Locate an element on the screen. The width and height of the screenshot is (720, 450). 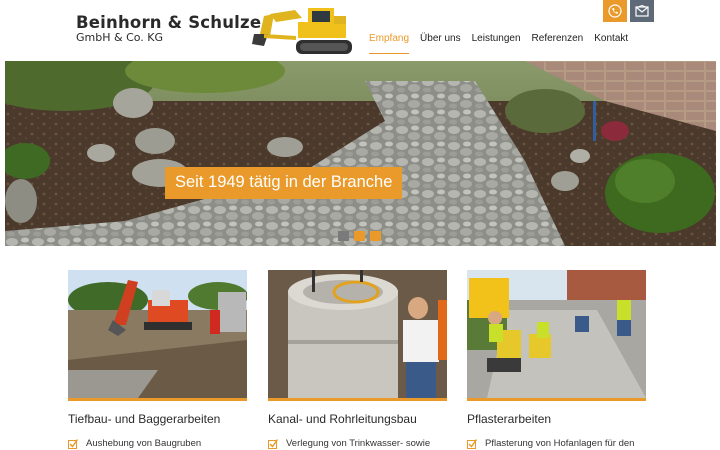
company-form: GmbH & Co. KG is located at coordinates (120, 37).